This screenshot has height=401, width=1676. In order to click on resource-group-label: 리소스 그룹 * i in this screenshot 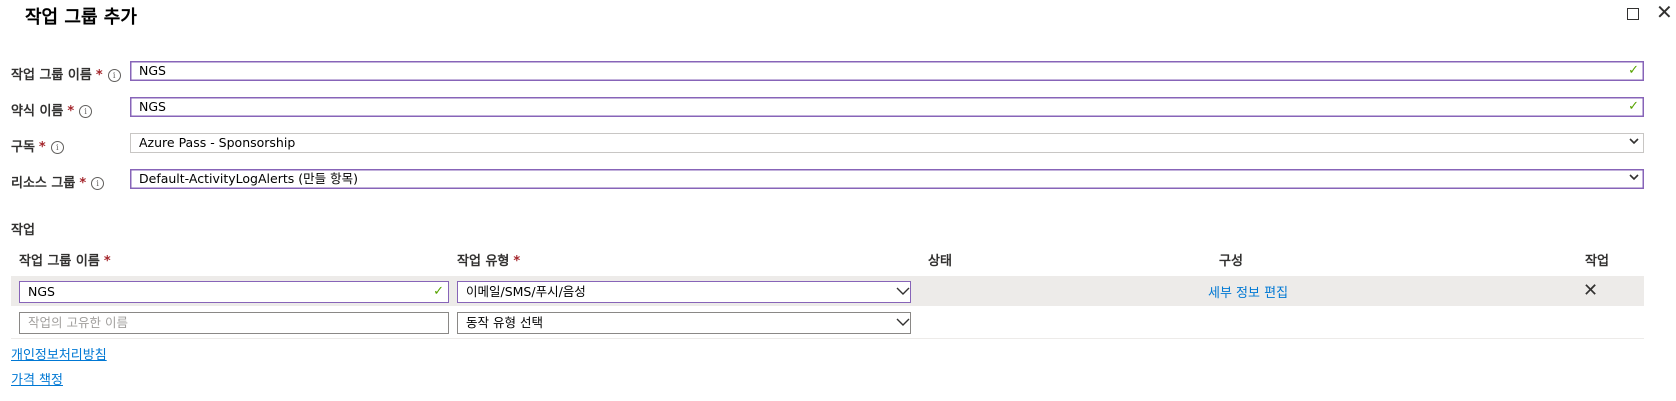, I will do `click(58, 181)`.